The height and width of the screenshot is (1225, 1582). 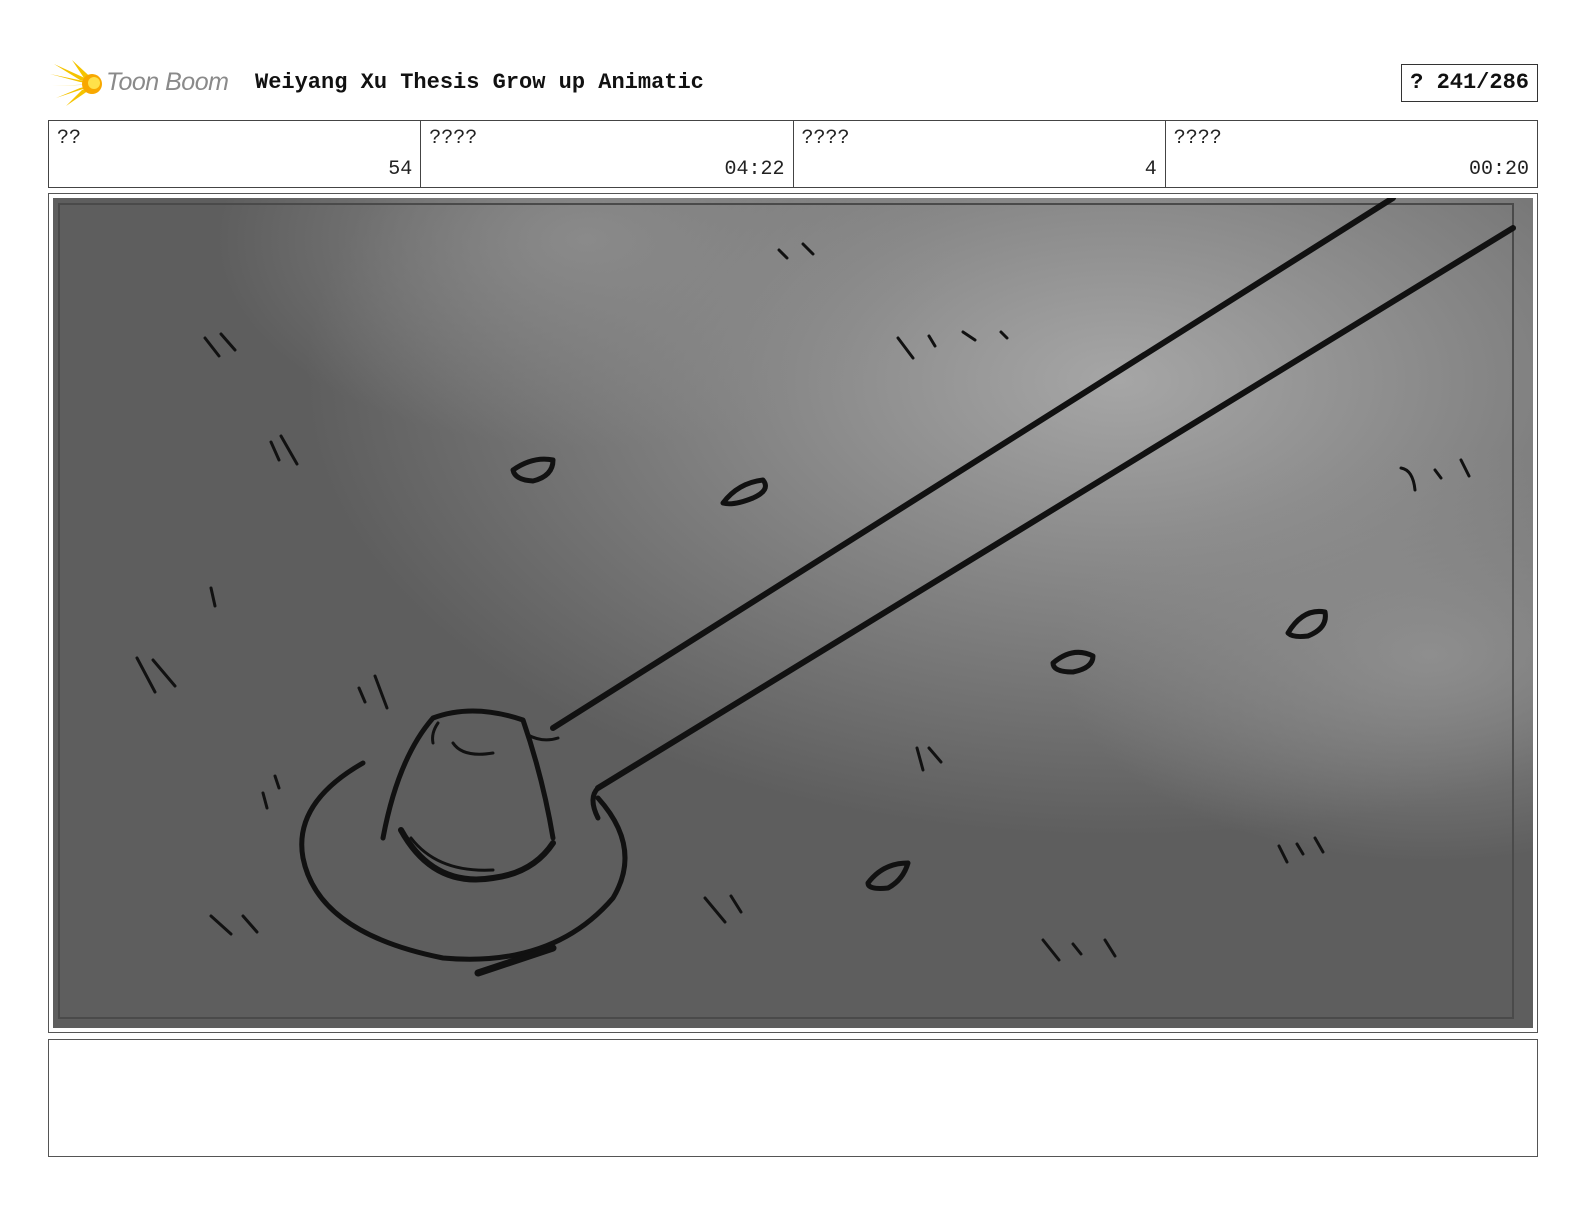 What do you see at coordinates (754, 169) in the screenshot?
I see `info-value: 04:22` at bounding box center [754, 169].